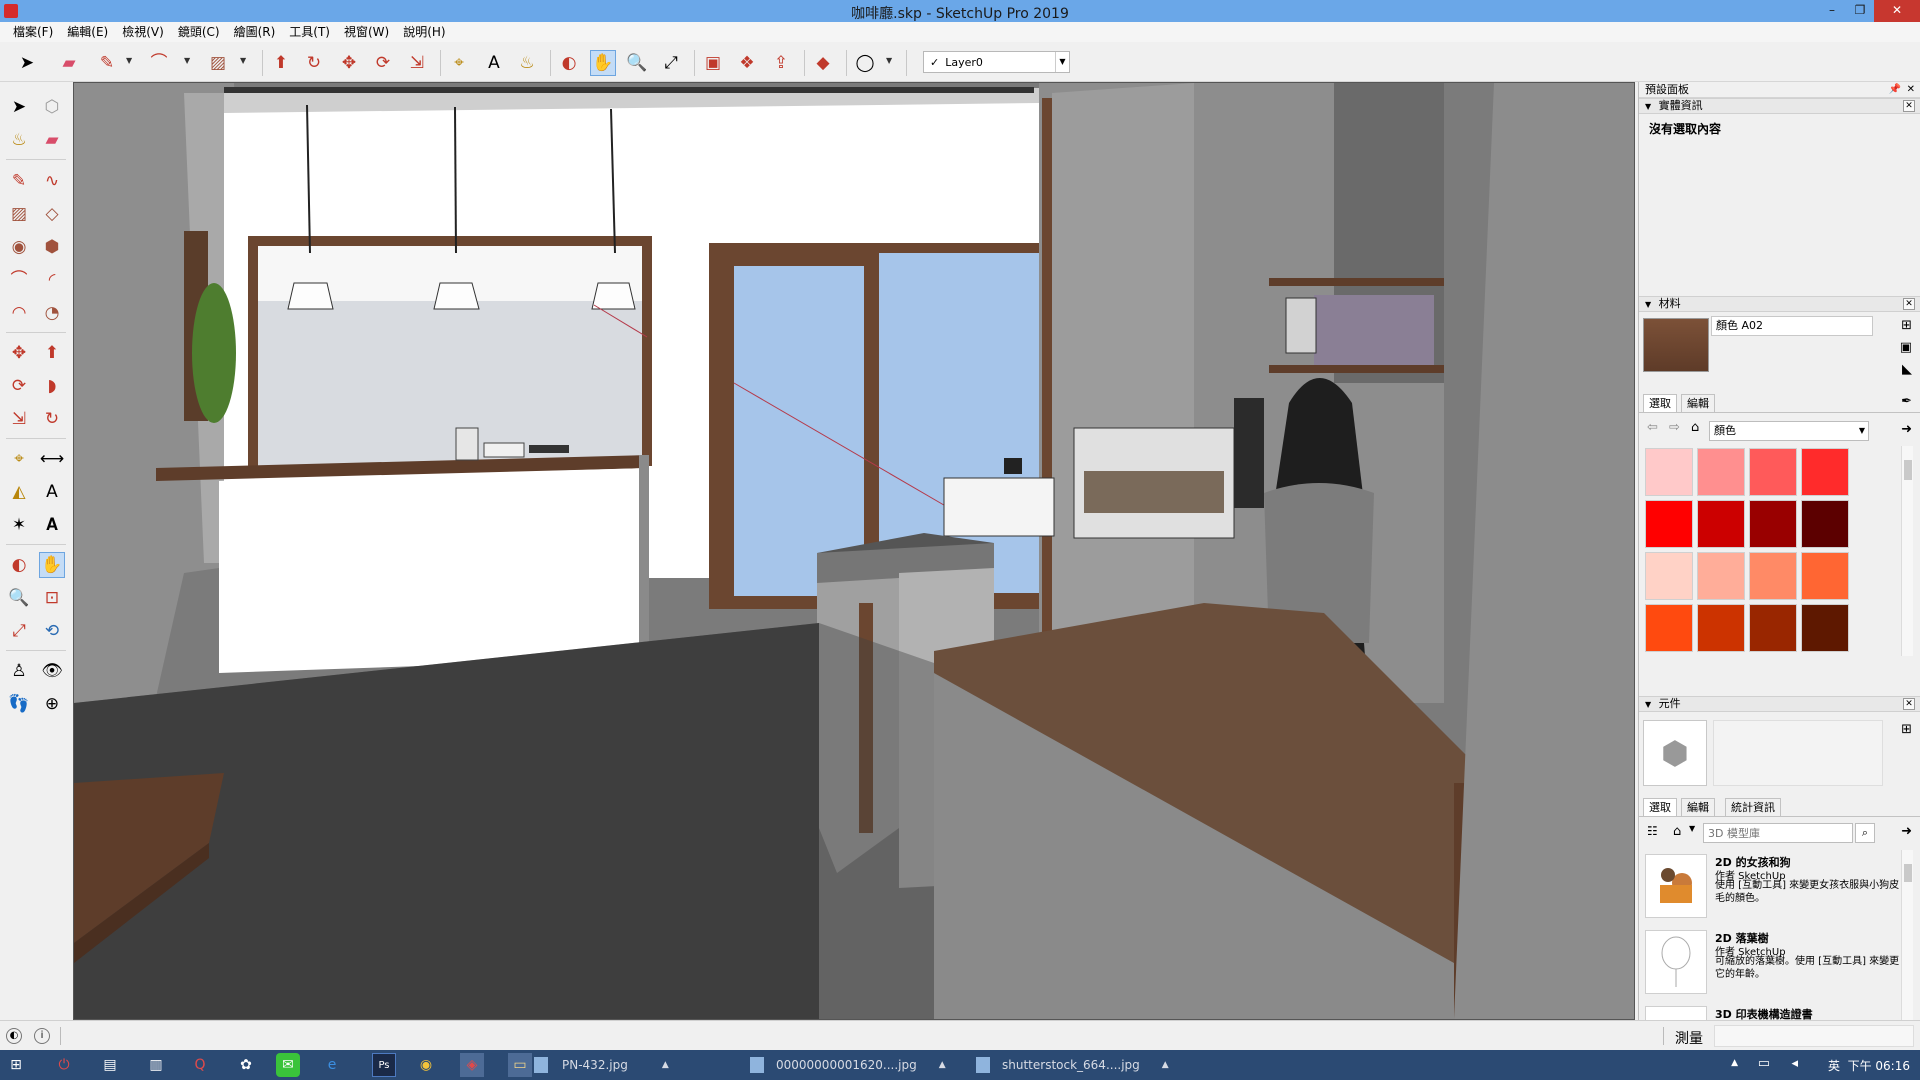 This screenshot has height=1080, width=1920. I want to click on taskbar-item: PN-432.jpg ▲, so click(601, 1065).